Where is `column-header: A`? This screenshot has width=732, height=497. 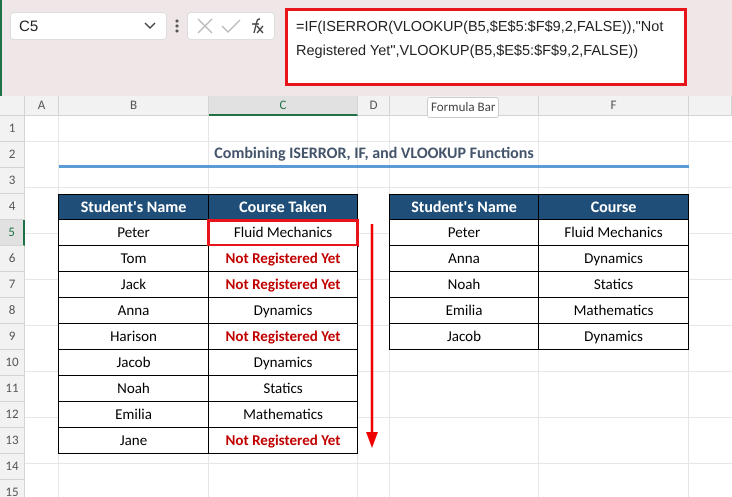 column-header: A is located at coordinates (42, 106).